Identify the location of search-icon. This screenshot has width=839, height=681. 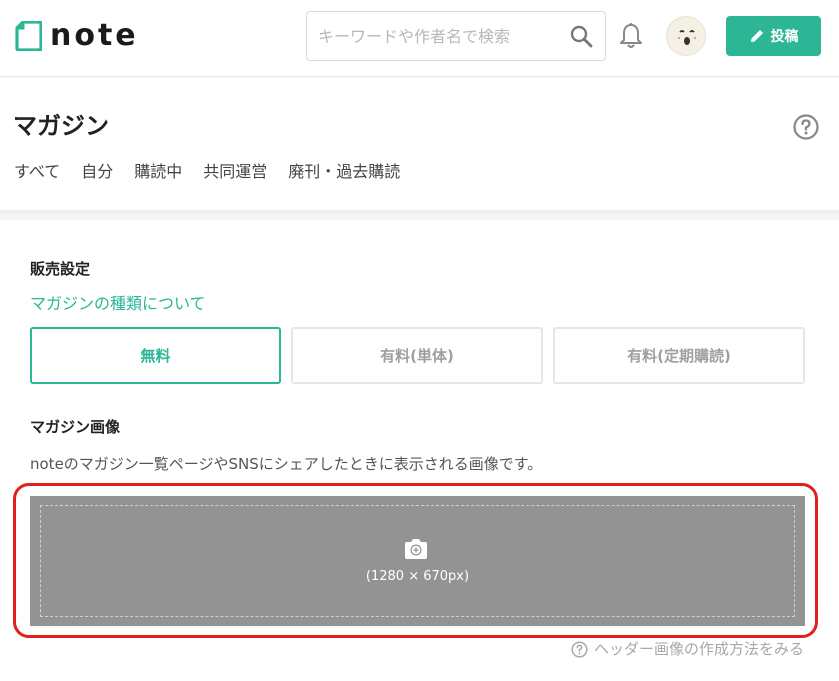
(581, 36).